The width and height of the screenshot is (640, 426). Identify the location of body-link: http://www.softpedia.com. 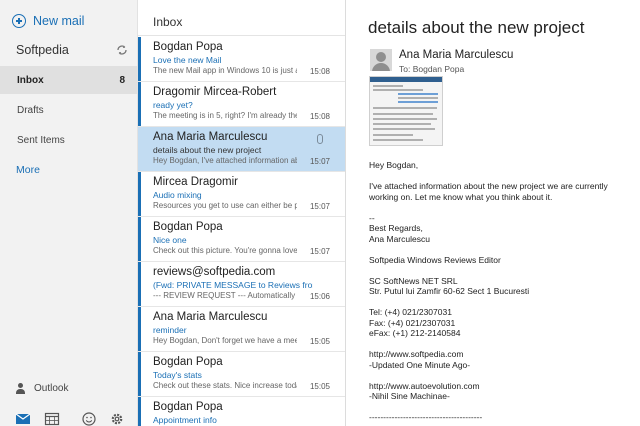
(503, 354).